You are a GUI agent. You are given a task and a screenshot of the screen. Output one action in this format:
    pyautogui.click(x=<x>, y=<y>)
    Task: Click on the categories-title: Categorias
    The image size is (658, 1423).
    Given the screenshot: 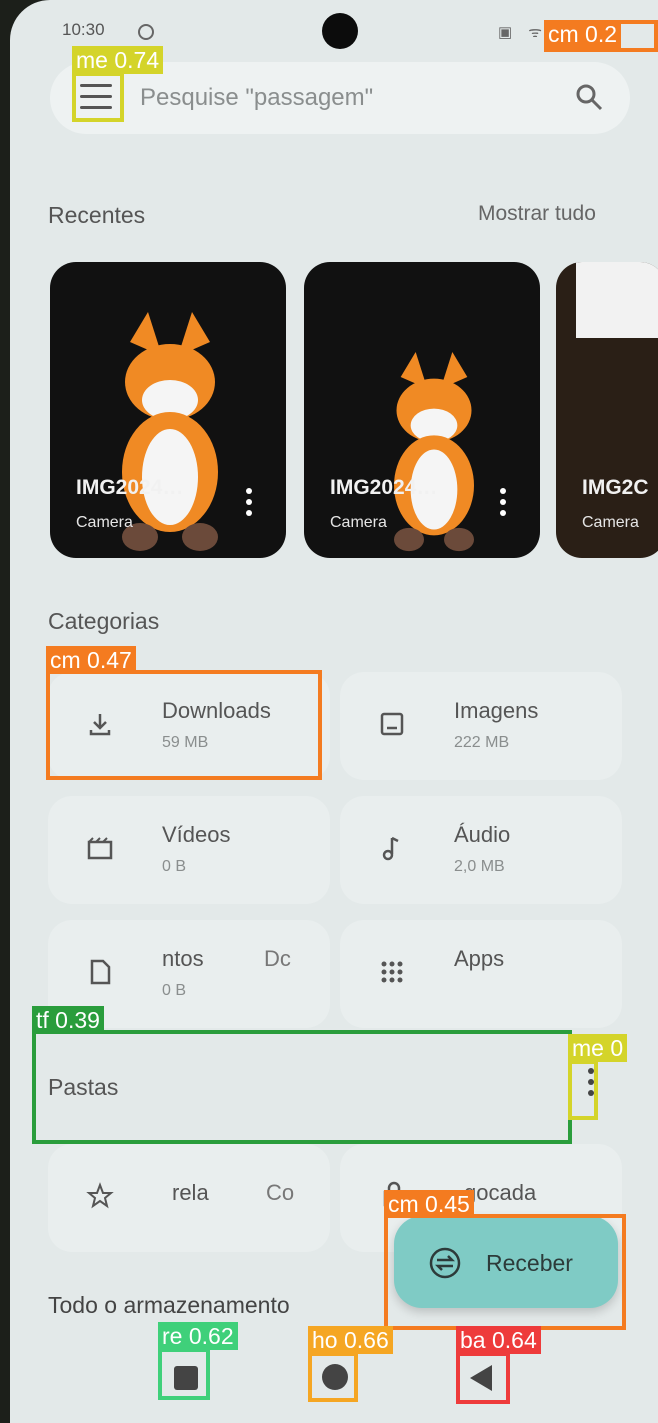 What is the action you would take?
    pyautogui.click(x=104, y=621)
    